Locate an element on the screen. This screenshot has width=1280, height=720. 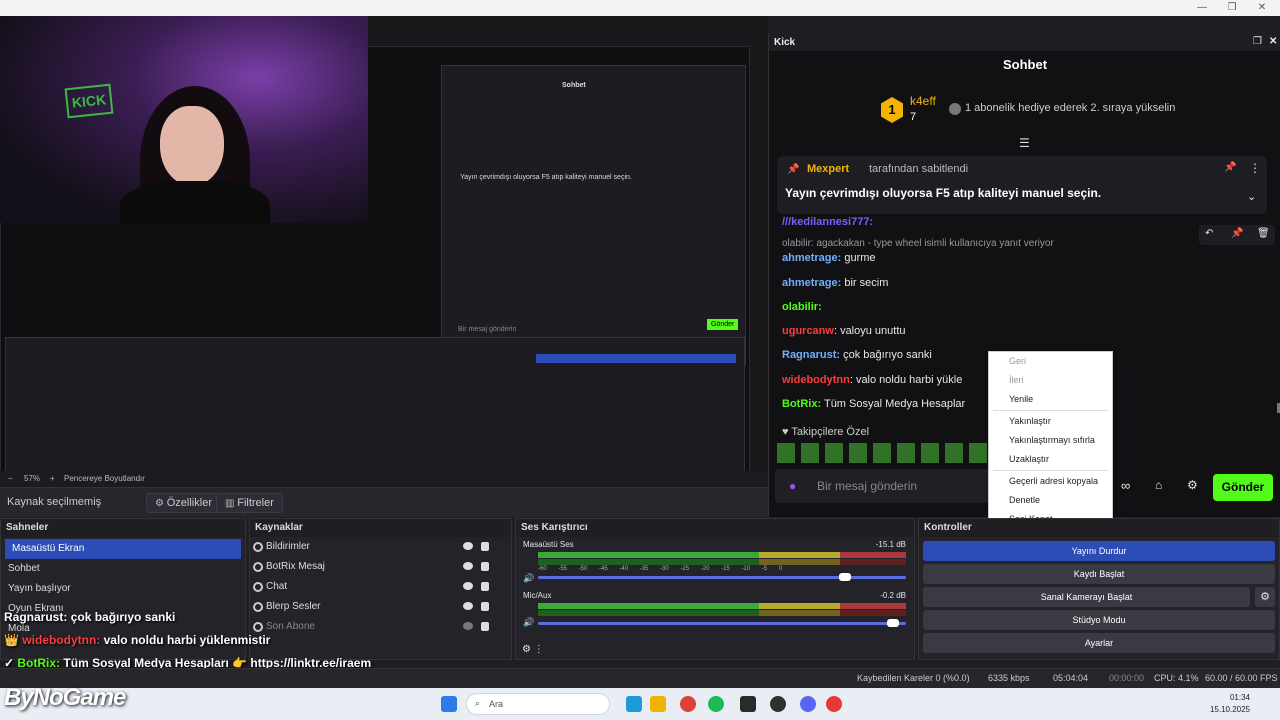
scene-item: Sohbet is located at coordinates (123, 569).